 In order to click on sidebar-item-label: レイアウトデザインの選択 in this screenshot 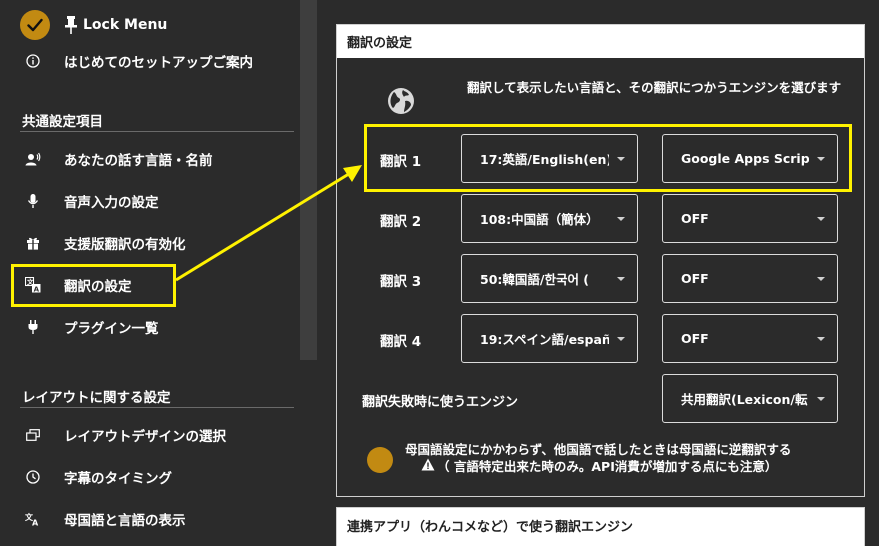, I will do `click(145, 437)`.